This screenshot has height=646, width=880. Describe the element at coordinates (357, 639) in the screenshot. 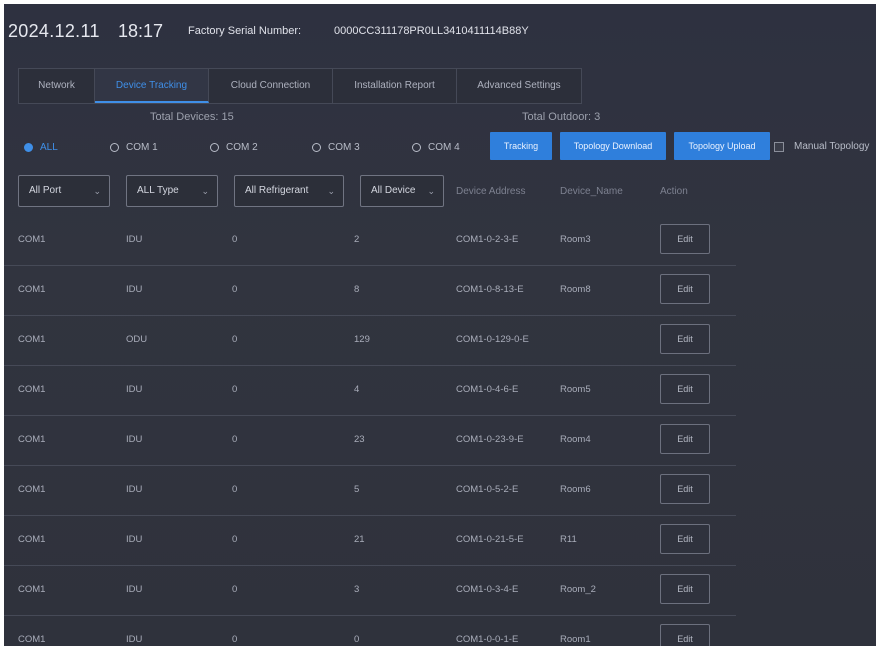

I see `cell-device: 0` at that location.